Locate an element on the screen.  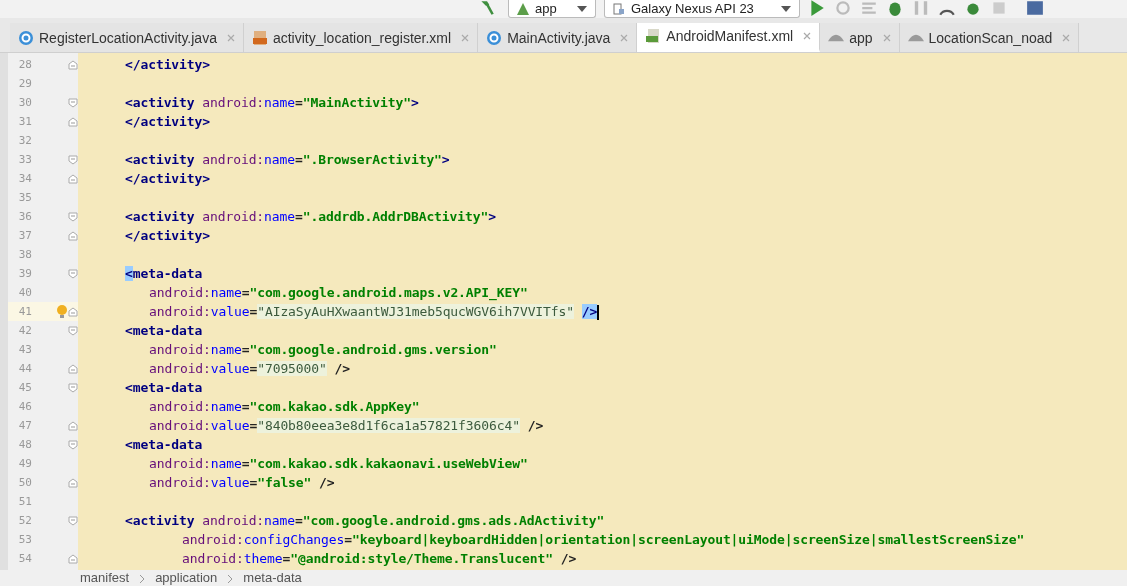
line-number: 31 is located at coordinates (24, 121).